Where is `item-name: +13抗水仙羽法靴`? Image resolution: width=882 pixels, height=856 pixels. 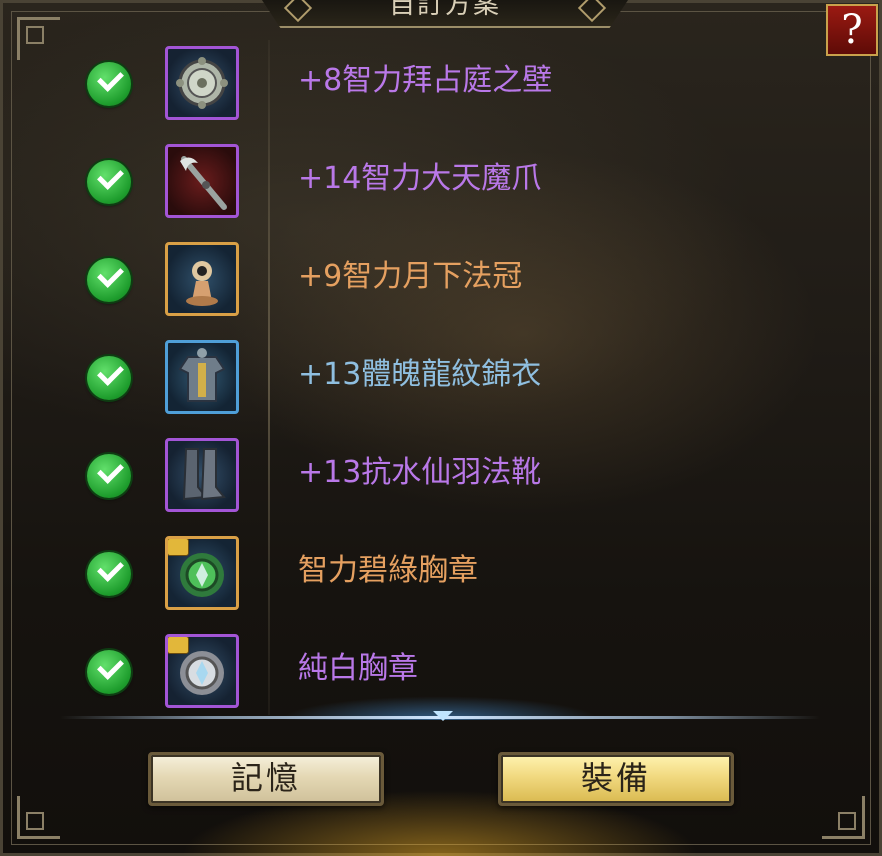
item-name: +13抗水仙羽法靴 is located at coordinates (420, 472).